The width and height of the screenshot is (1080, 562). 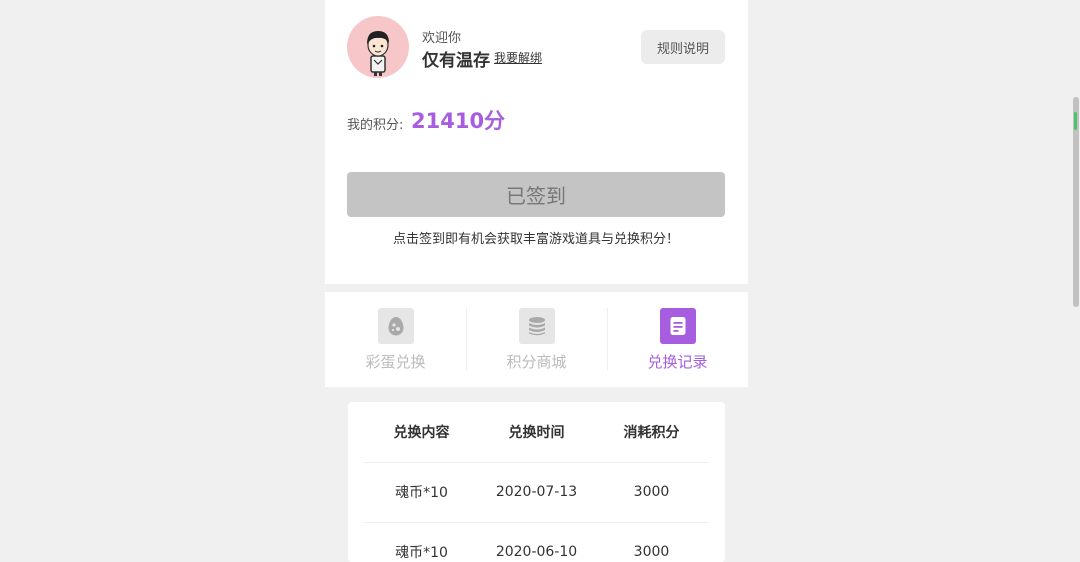 I want to click on signed-in-button: 已签到, so click(x=536, y=194).